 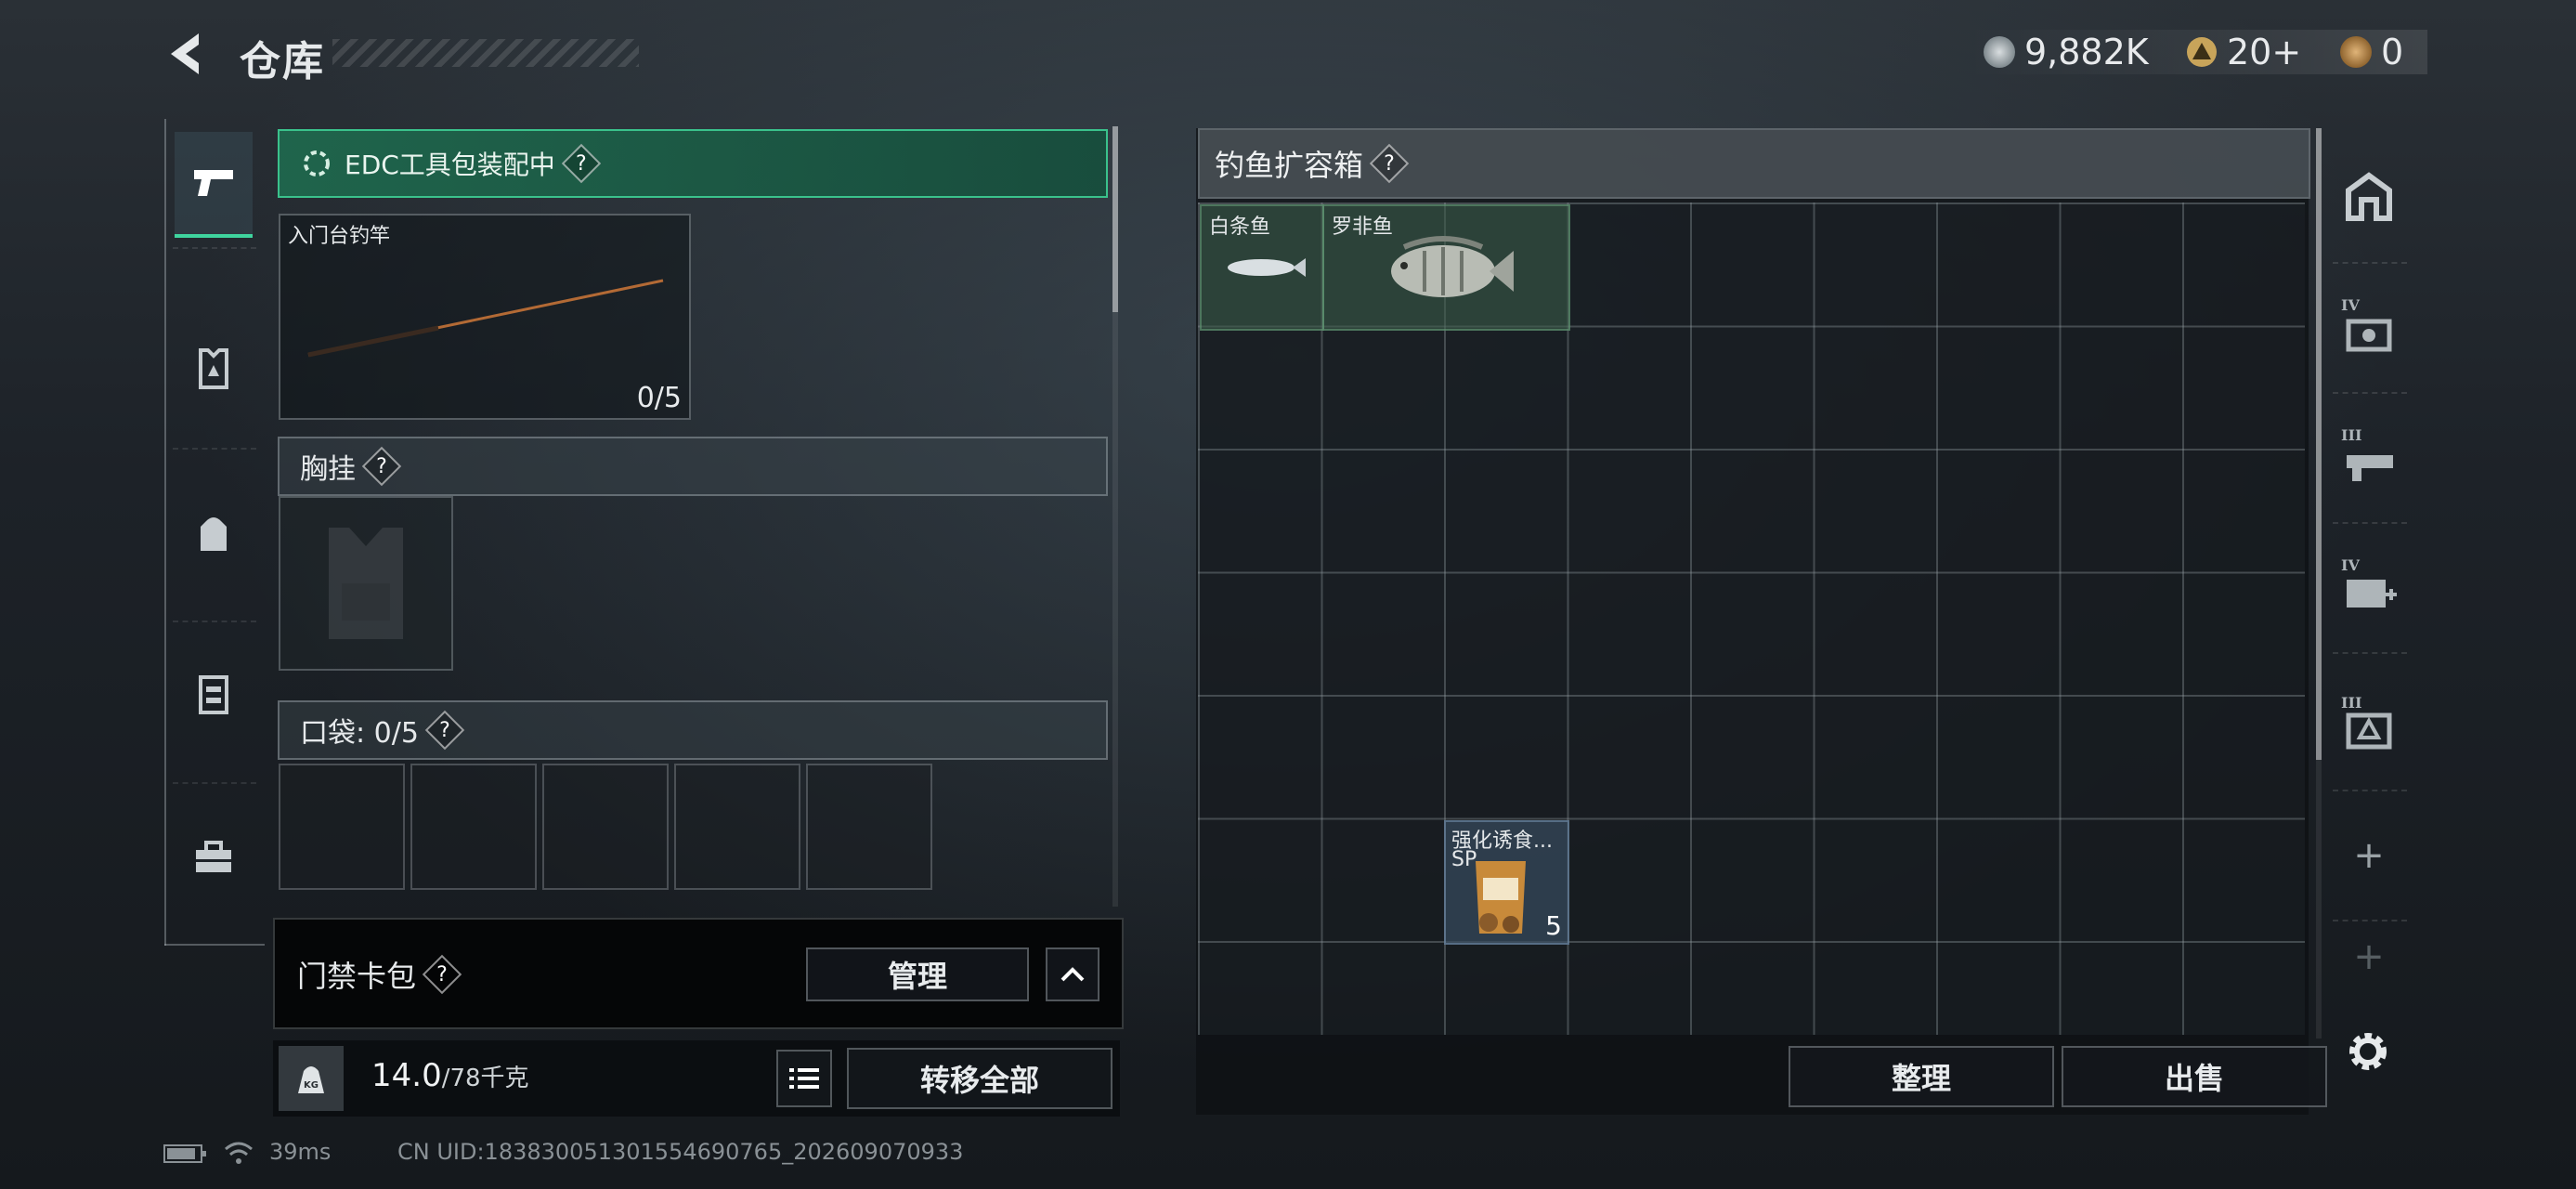 I want to click on weight-value: 14.0, so click(x=406, y=1075).